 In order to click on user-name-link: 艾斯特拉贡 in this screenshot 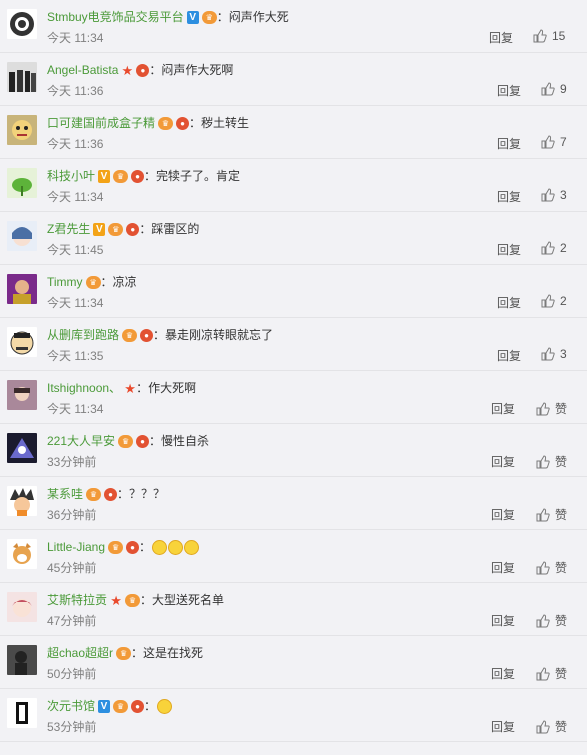, I will do `click(77, 600)`.